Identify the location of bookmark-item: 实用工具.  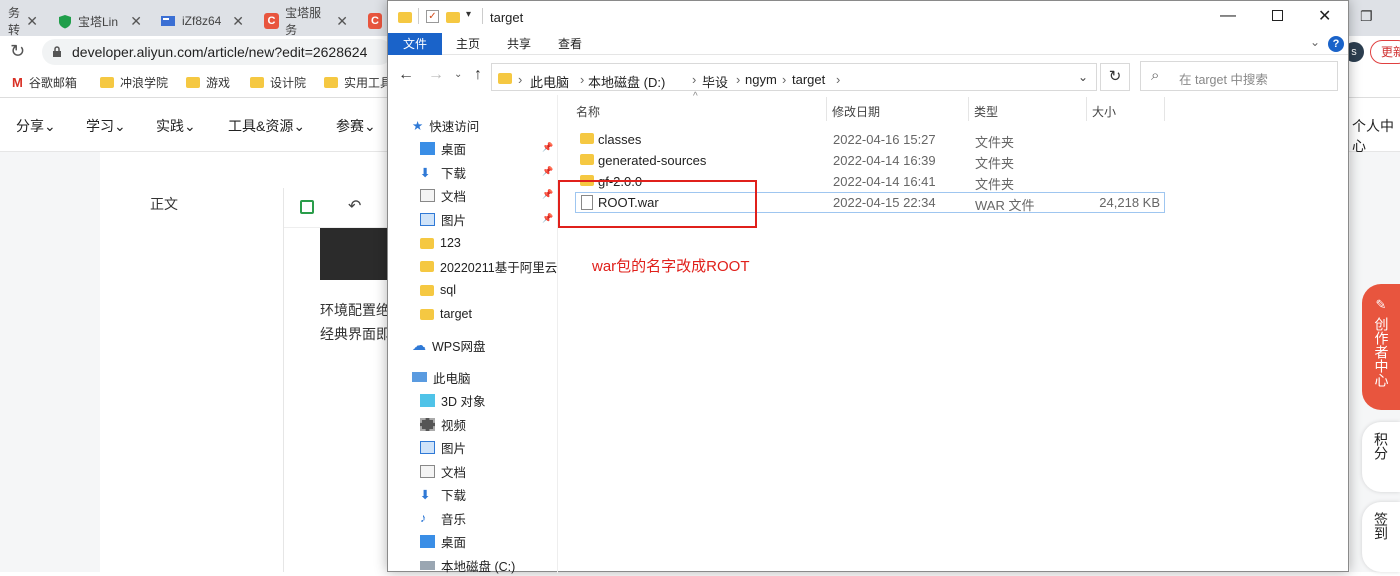
(358, 82).